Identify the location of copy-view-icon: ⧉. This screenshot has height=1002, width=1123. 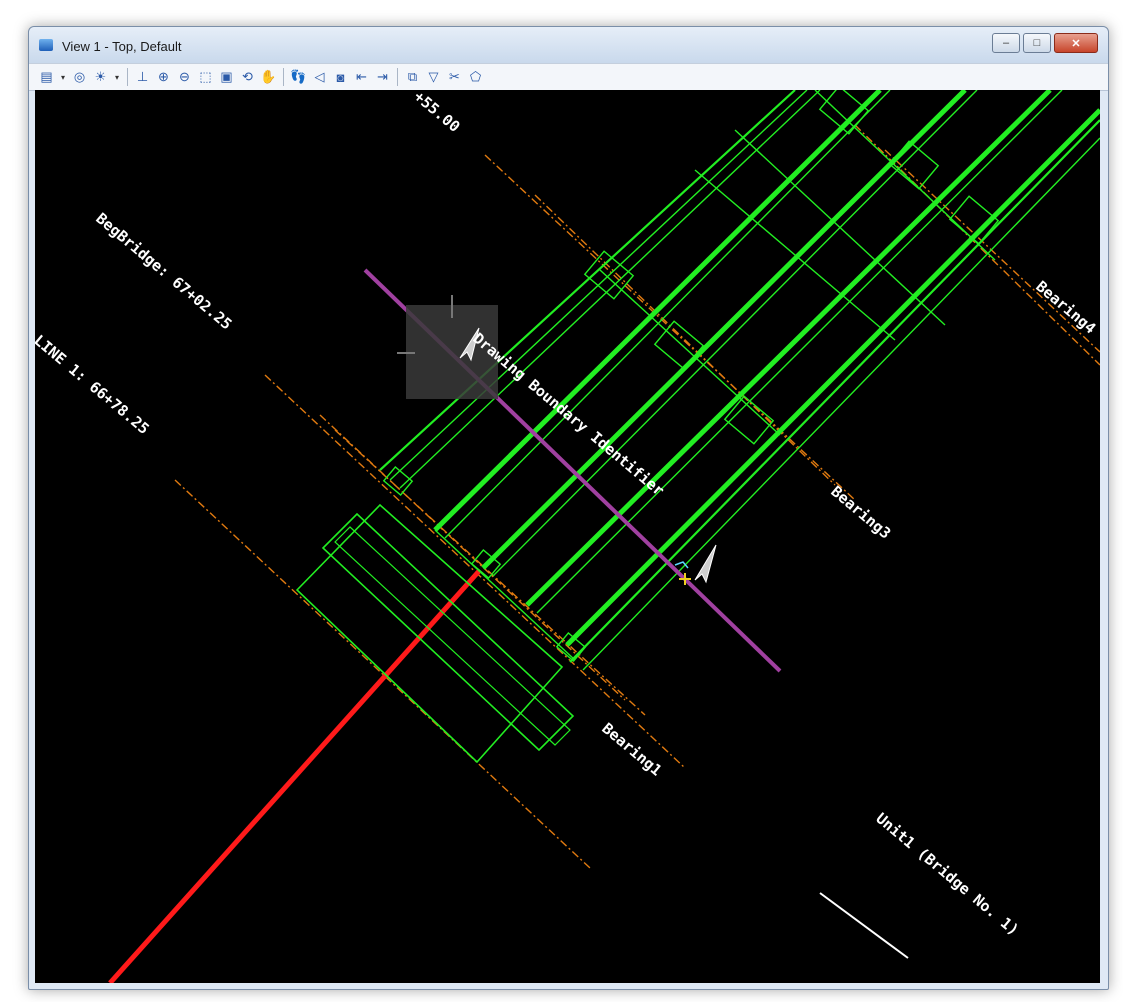
(412, 77).